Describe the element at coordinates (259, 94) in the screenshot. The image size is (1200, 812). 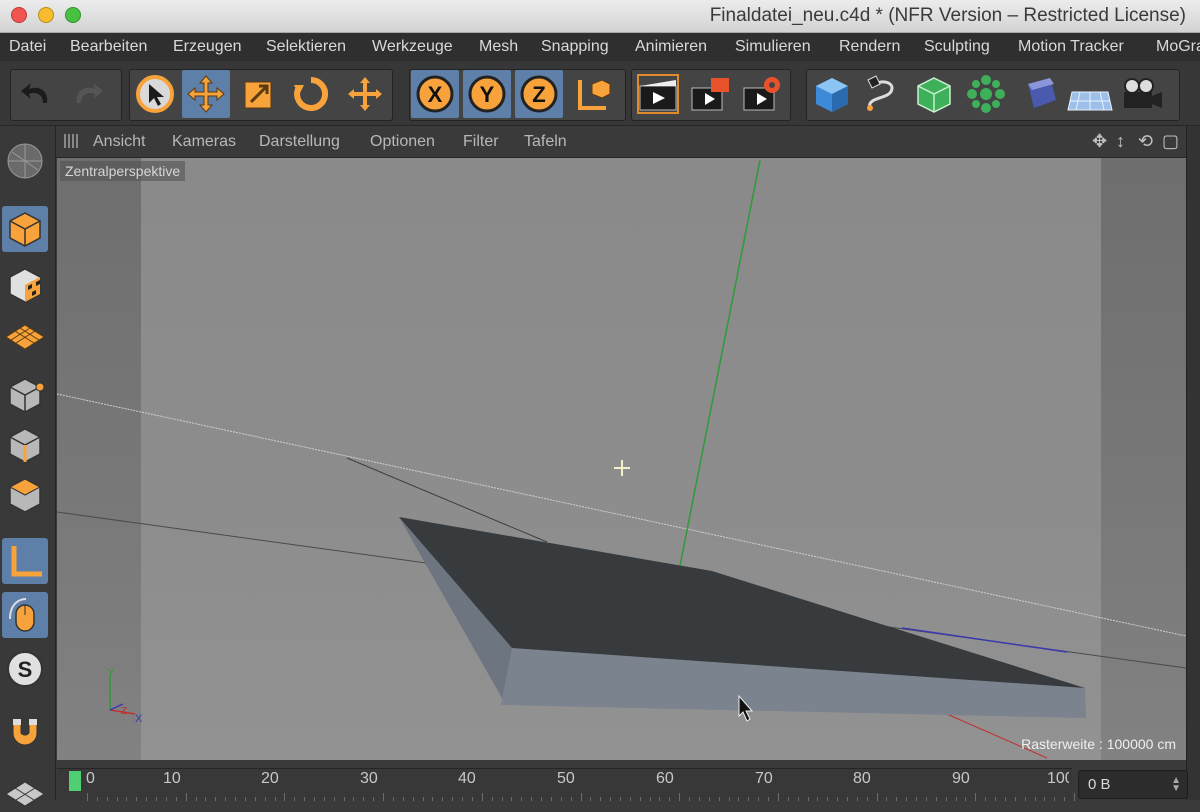
I see `scale-icon` at that location.